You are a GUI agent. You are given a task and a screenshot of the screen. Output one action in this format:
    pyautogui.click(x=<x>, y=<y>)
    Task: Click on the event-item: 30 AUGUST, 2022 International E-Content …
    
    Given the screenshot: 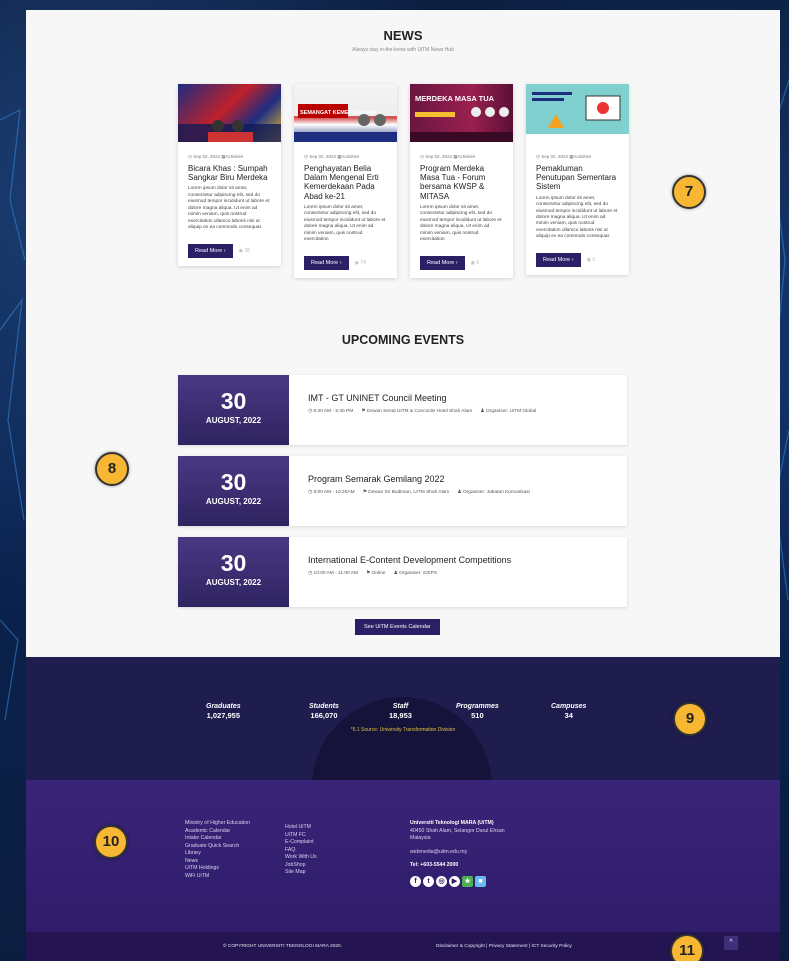 What is the action you would take?
    pyautogui.click(x=402, y=572)
    